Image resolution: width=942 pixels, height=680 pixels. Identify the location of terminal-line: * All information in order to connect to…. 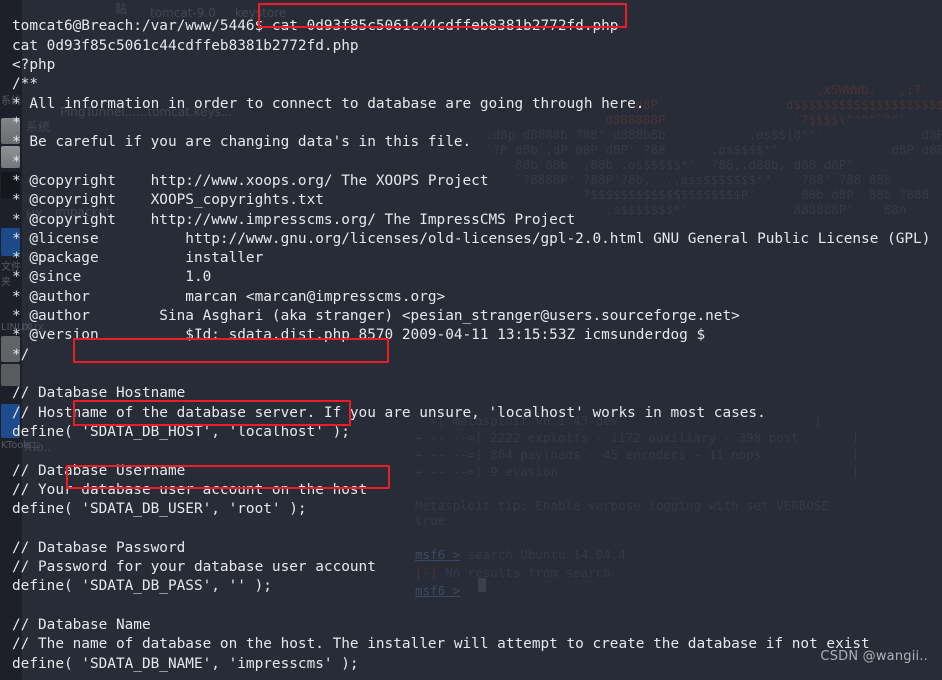
(328, 103).